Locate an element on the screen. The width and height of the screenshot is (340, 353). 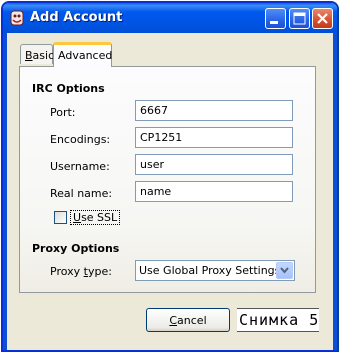
username-label: Username: is located at coordinates (80, 166).